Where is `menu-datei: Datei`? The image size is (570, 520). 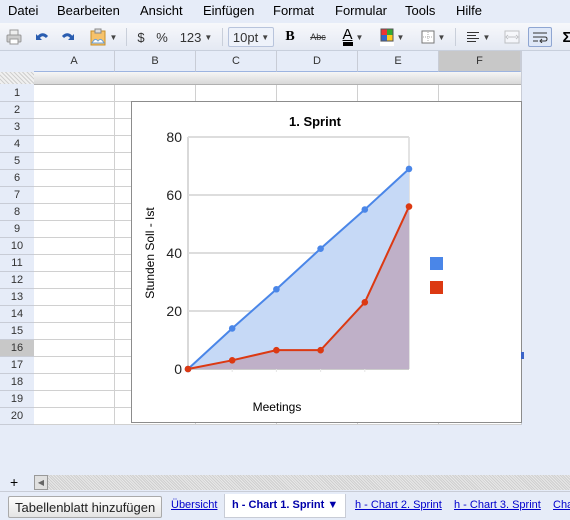
menu-datei: Datei is located at coordinates (23, 10).